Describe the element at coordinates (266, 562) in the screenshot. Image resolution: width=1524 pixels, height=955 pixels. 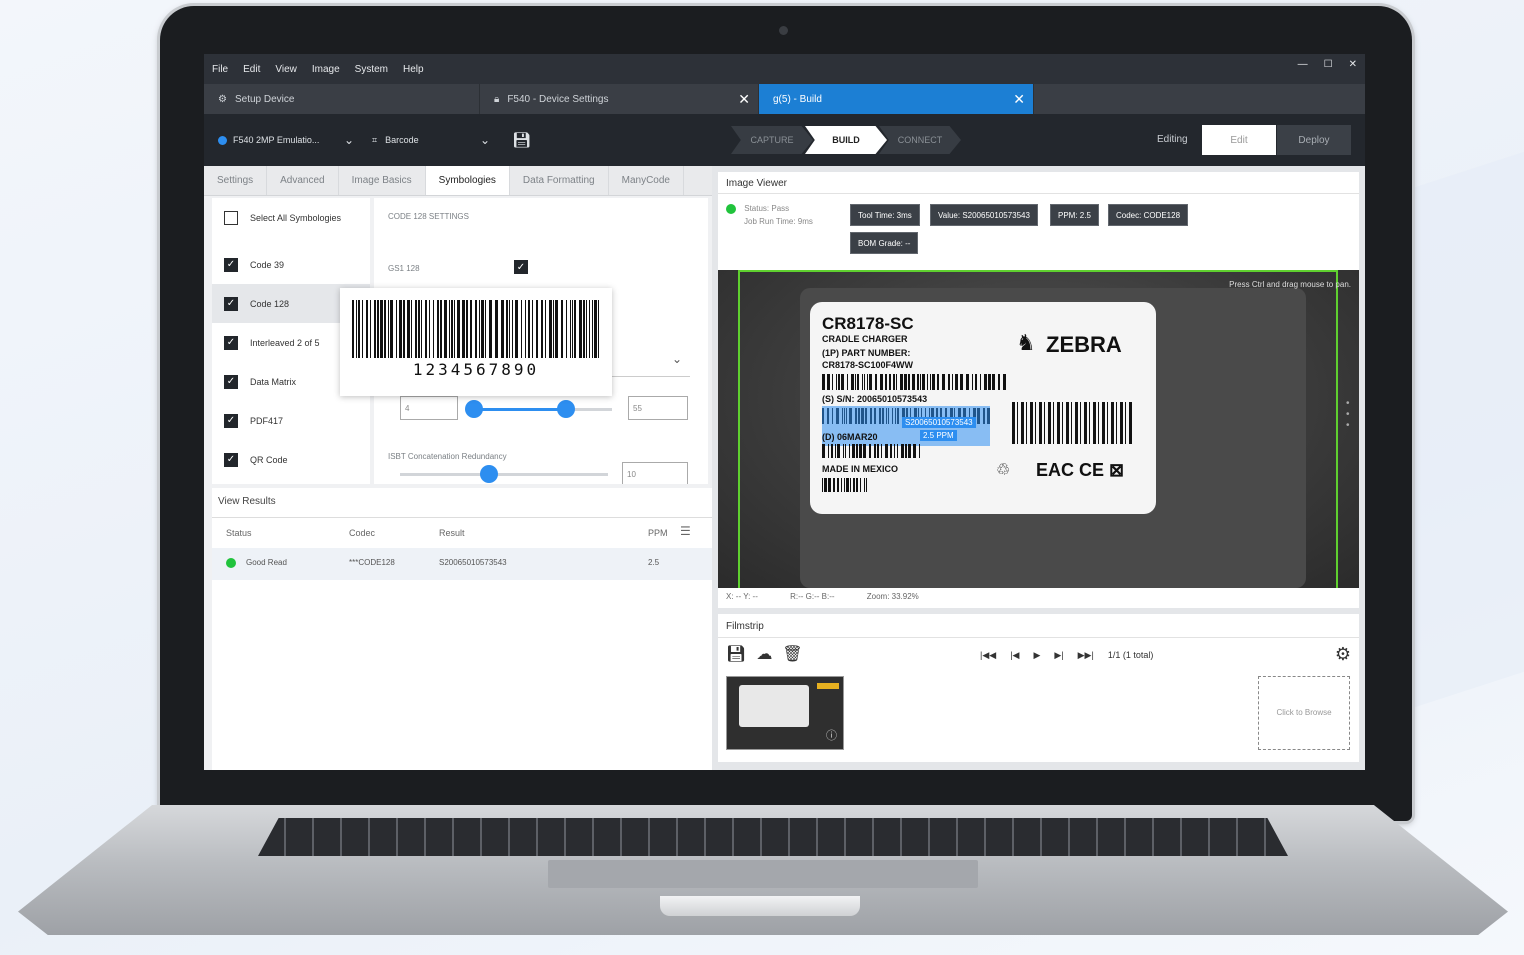
I see `row-status: Good Read` at that location.